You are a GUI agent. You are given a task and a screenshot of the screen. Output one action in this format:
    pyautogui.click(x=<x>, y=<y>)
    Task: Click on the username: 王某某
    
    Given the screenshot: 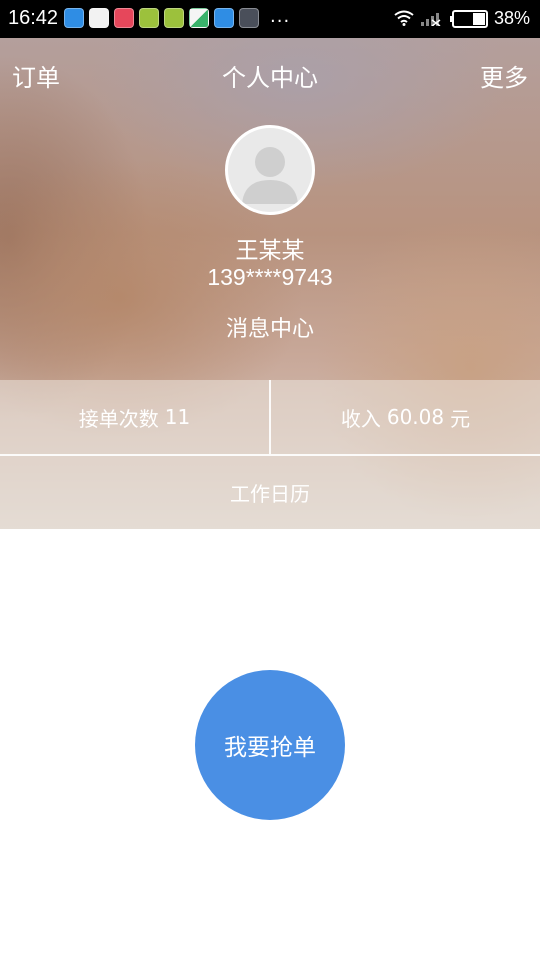 What is the action you would take?
    pyautogui.click(x=270, y=251)
    